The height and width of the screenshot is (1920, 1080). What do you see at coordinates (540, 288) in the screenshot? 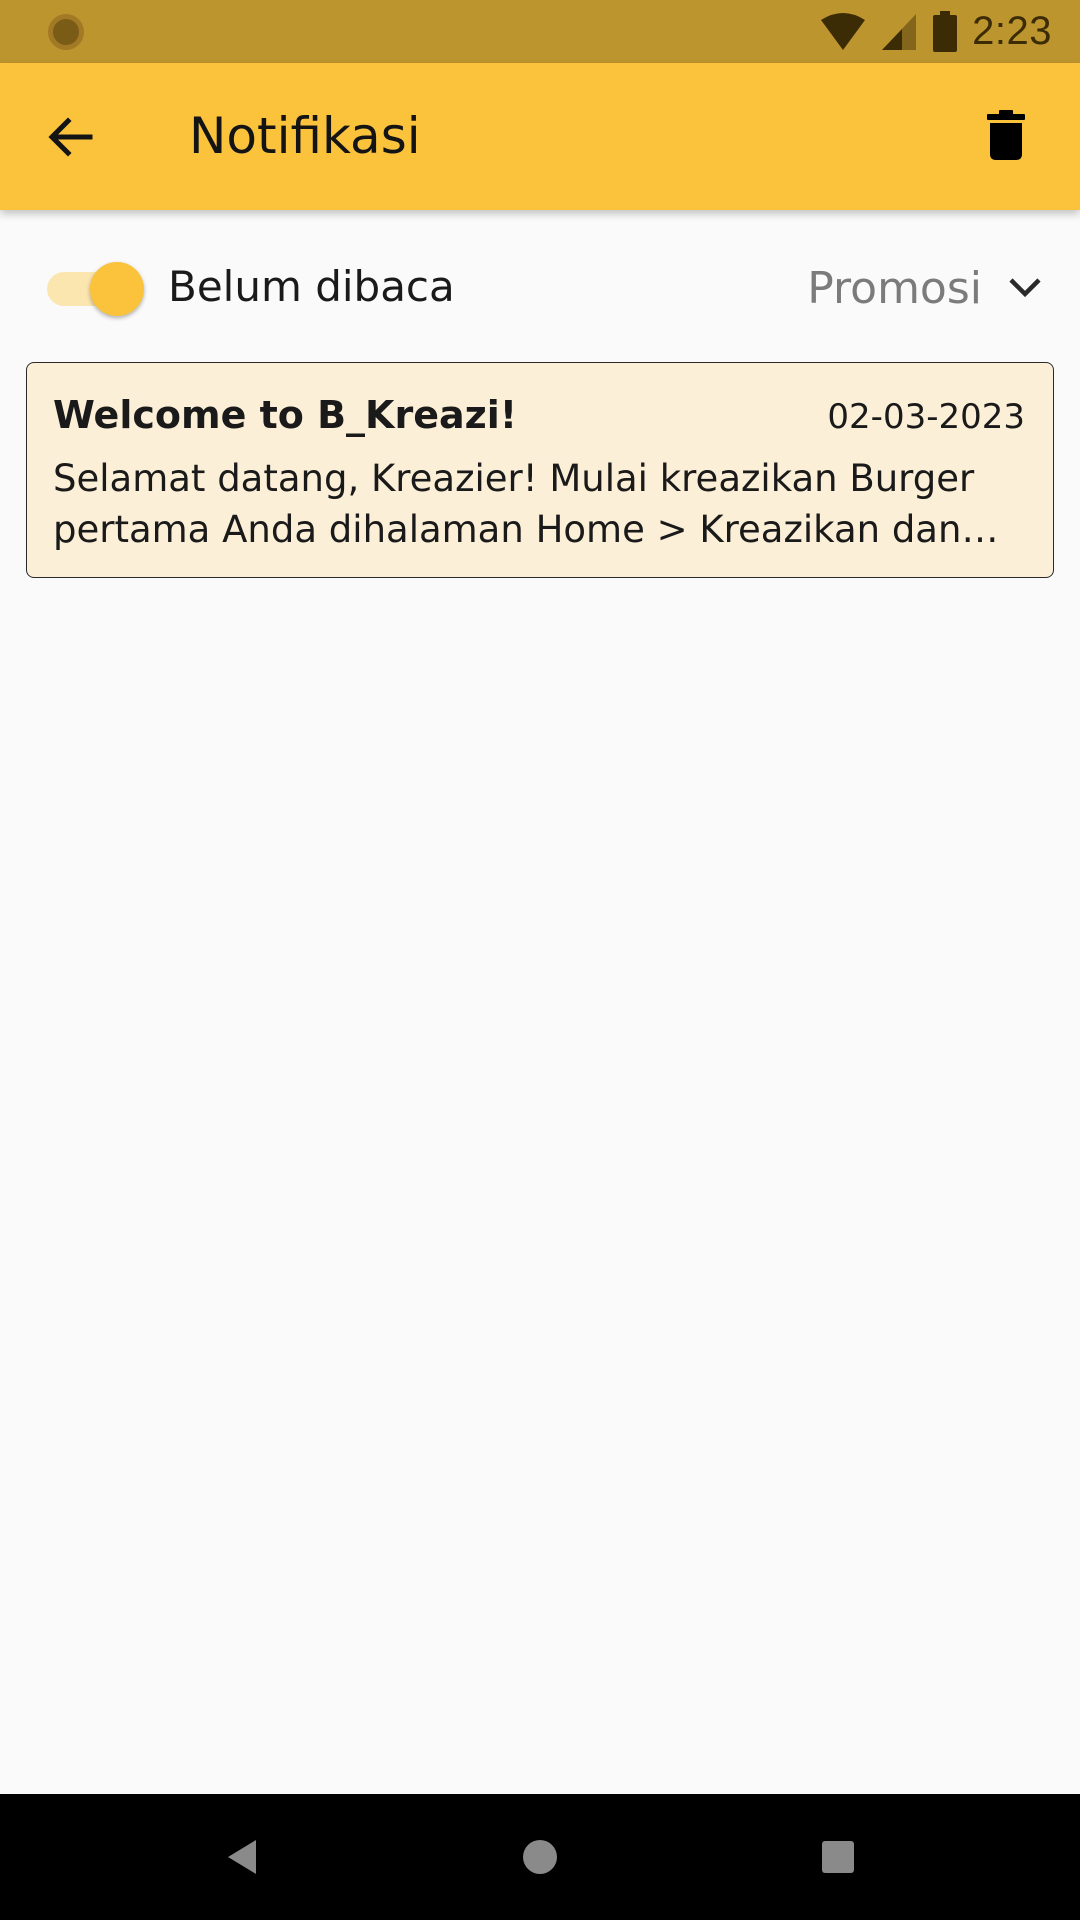
I see `filter-row: Belum dibaca Promosi` at bounding box center [540, 288].